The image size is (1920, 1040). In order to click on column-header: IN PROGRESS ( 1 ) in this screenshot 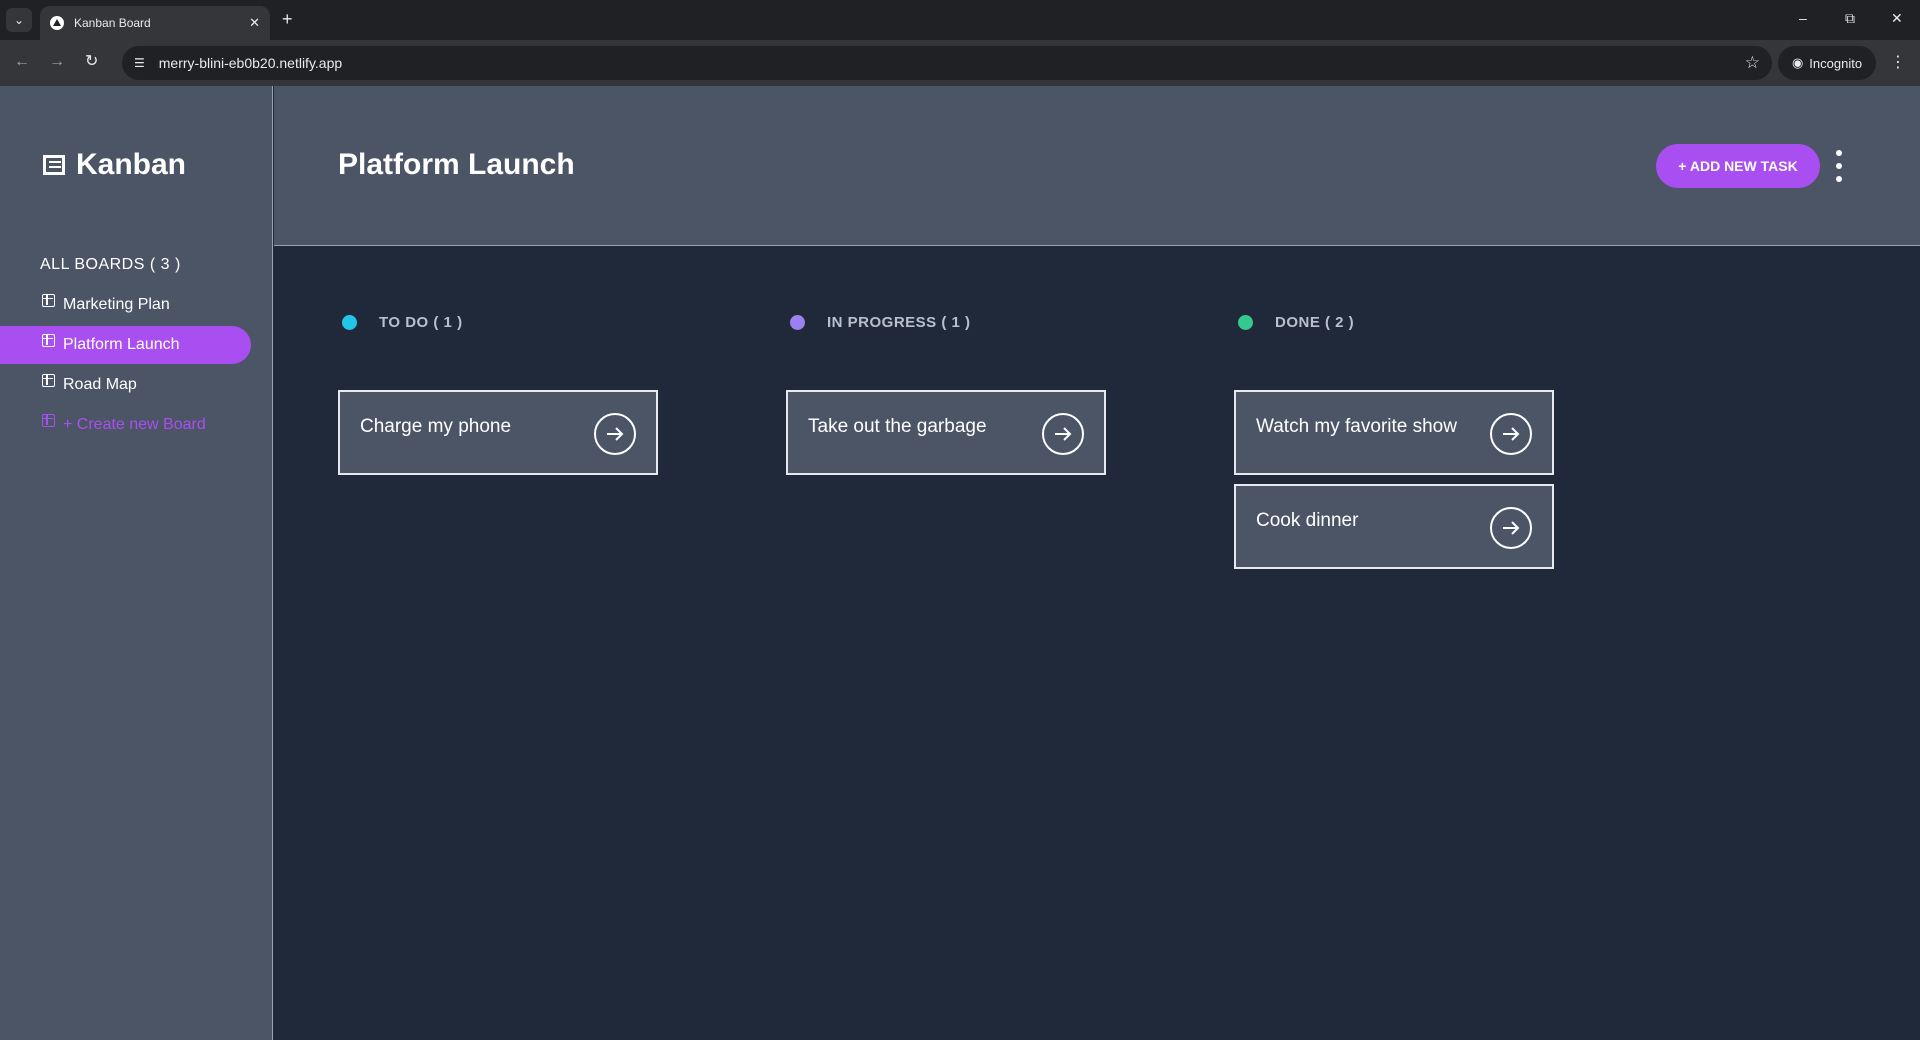, I will do `click(951, 322)`.